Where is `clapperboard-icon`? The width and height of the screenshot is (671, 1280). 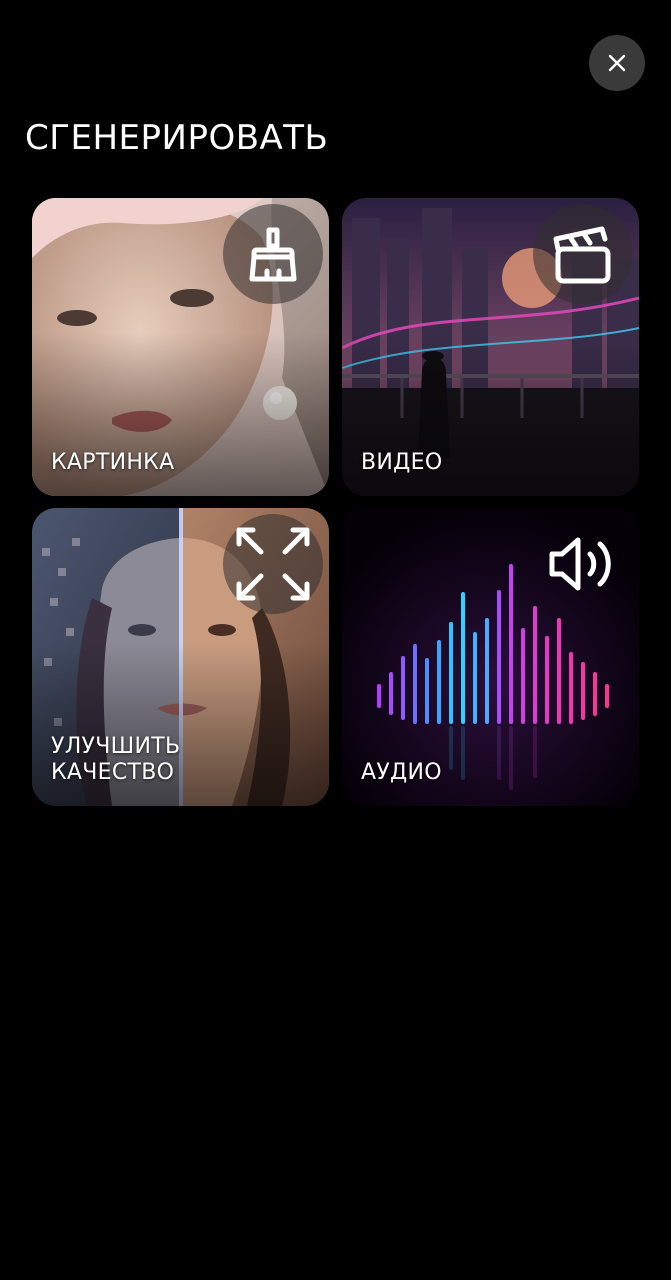 clapperboard-icon is located at coordinates (582, 255).